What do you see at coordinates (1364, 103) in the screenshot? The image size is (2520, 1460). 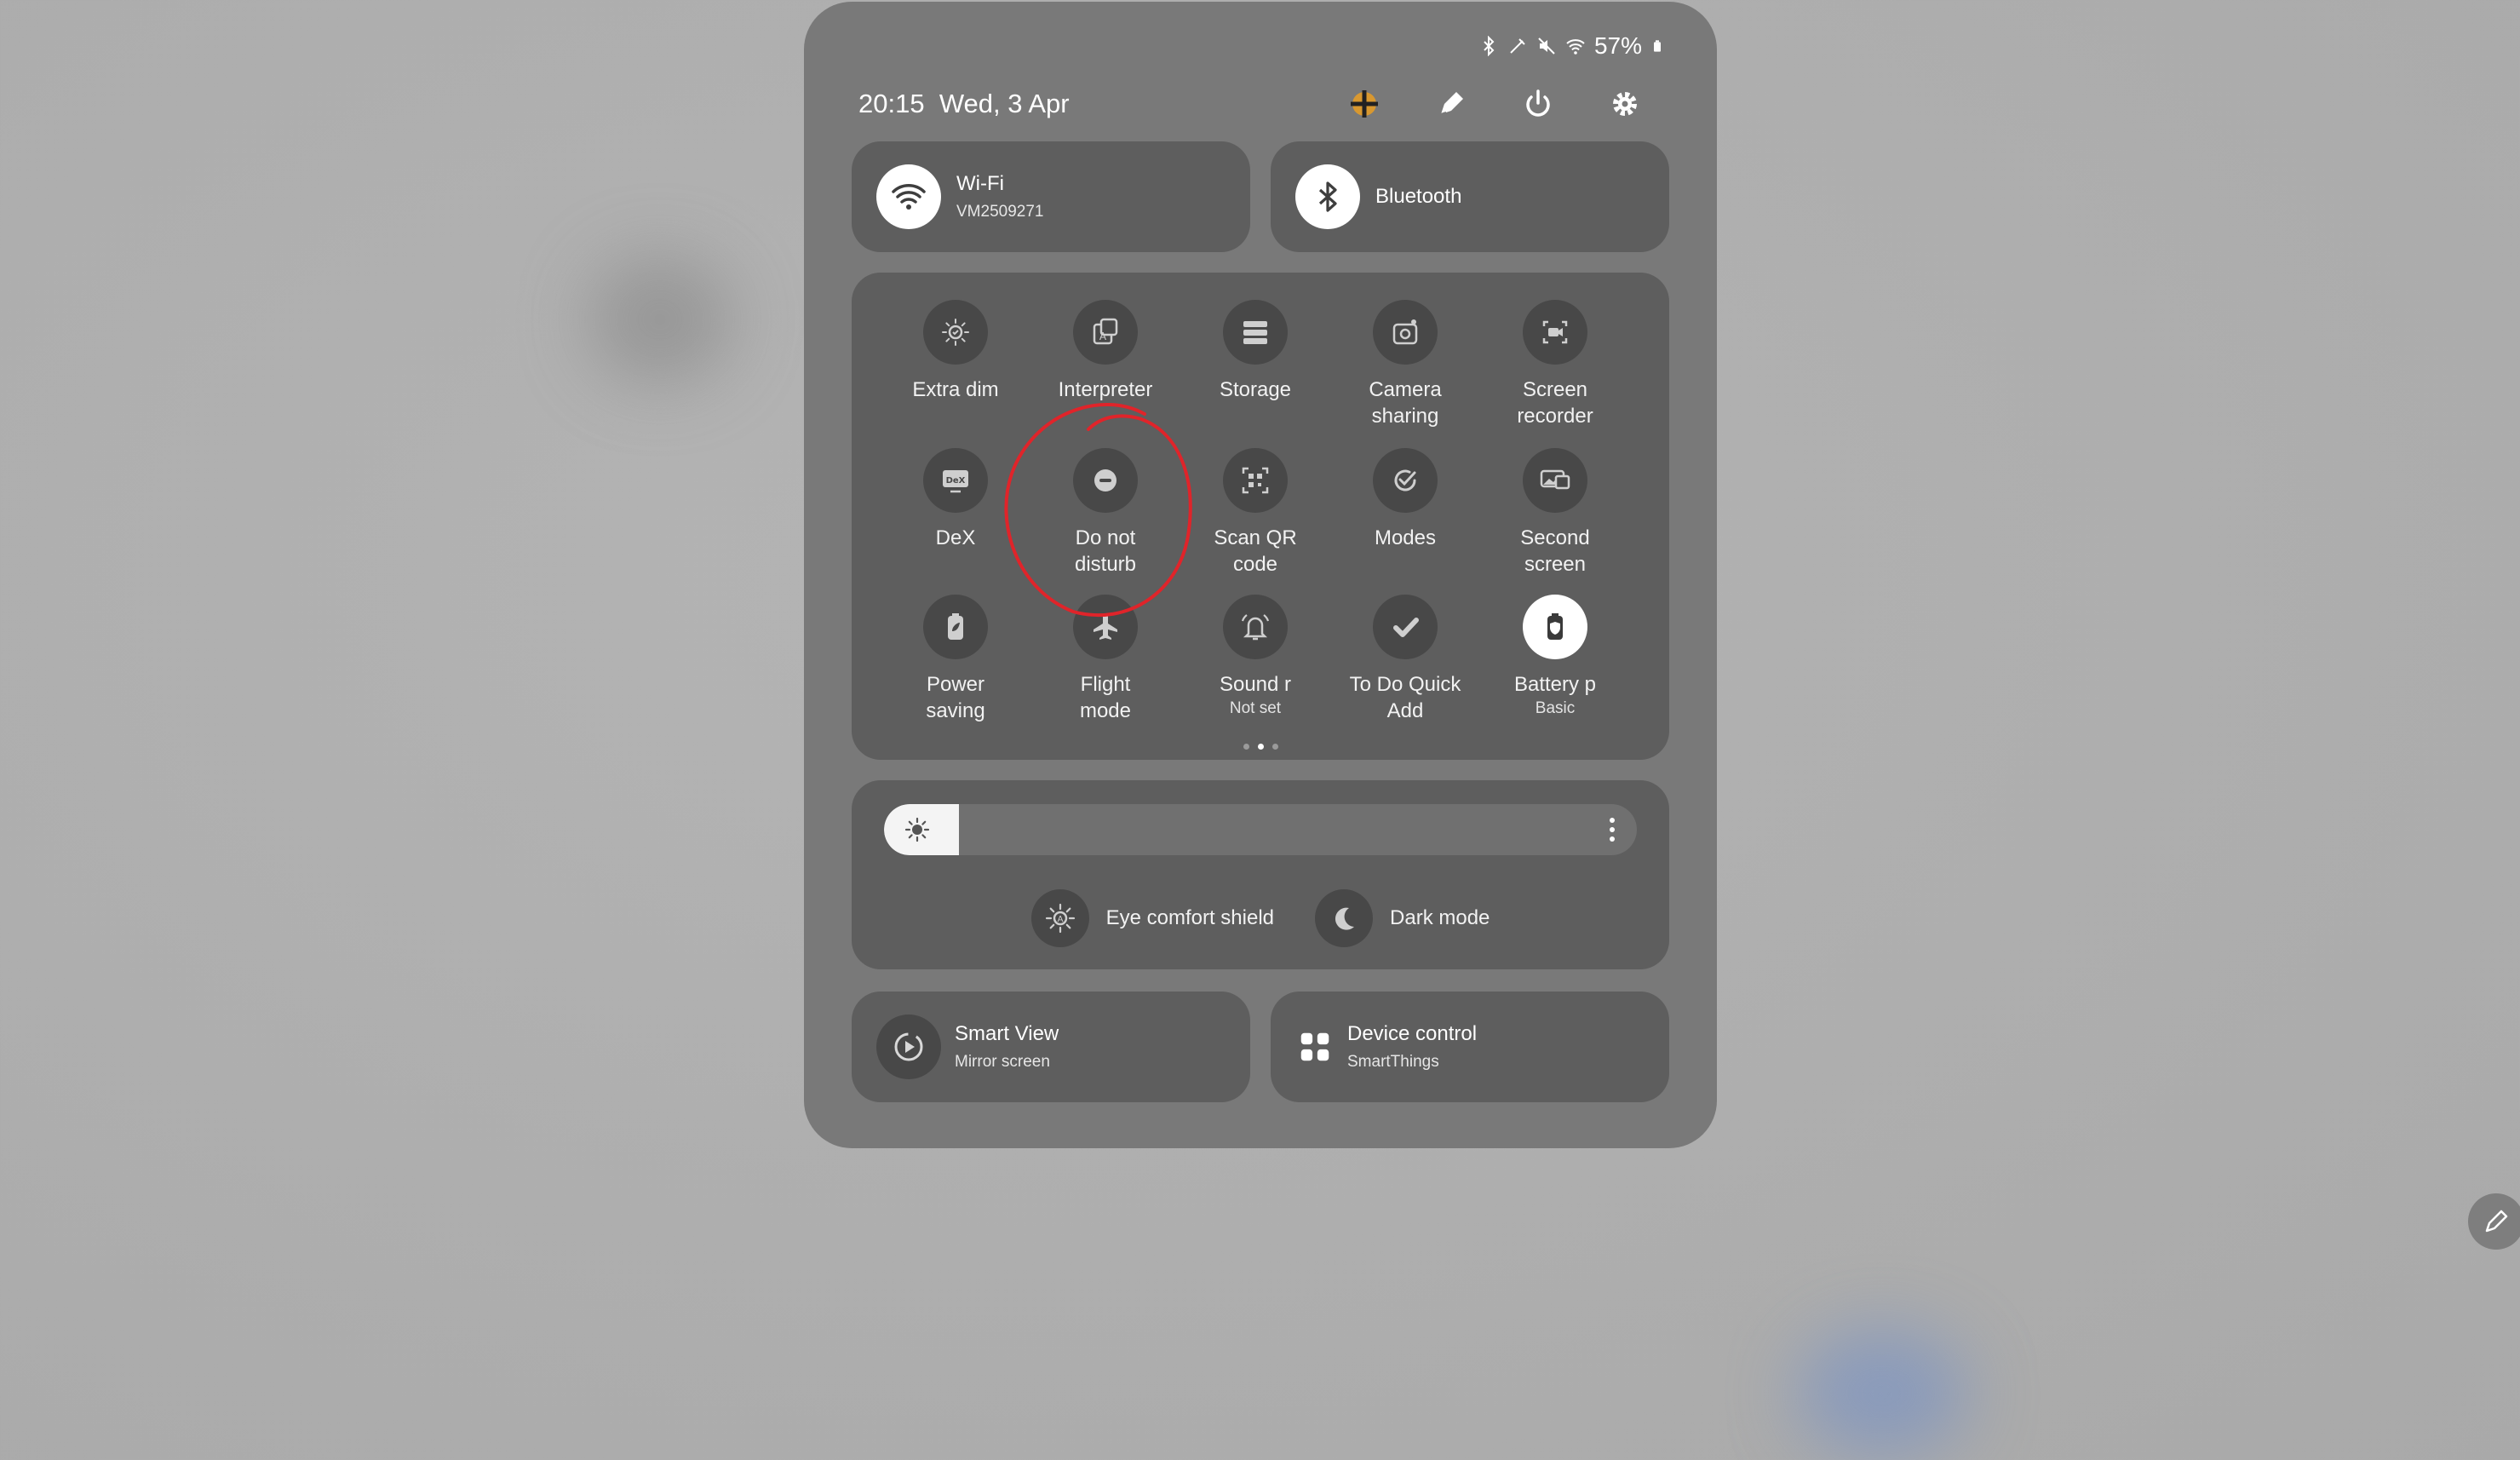 I see `finder-button` at bounding box center [1364, 103].